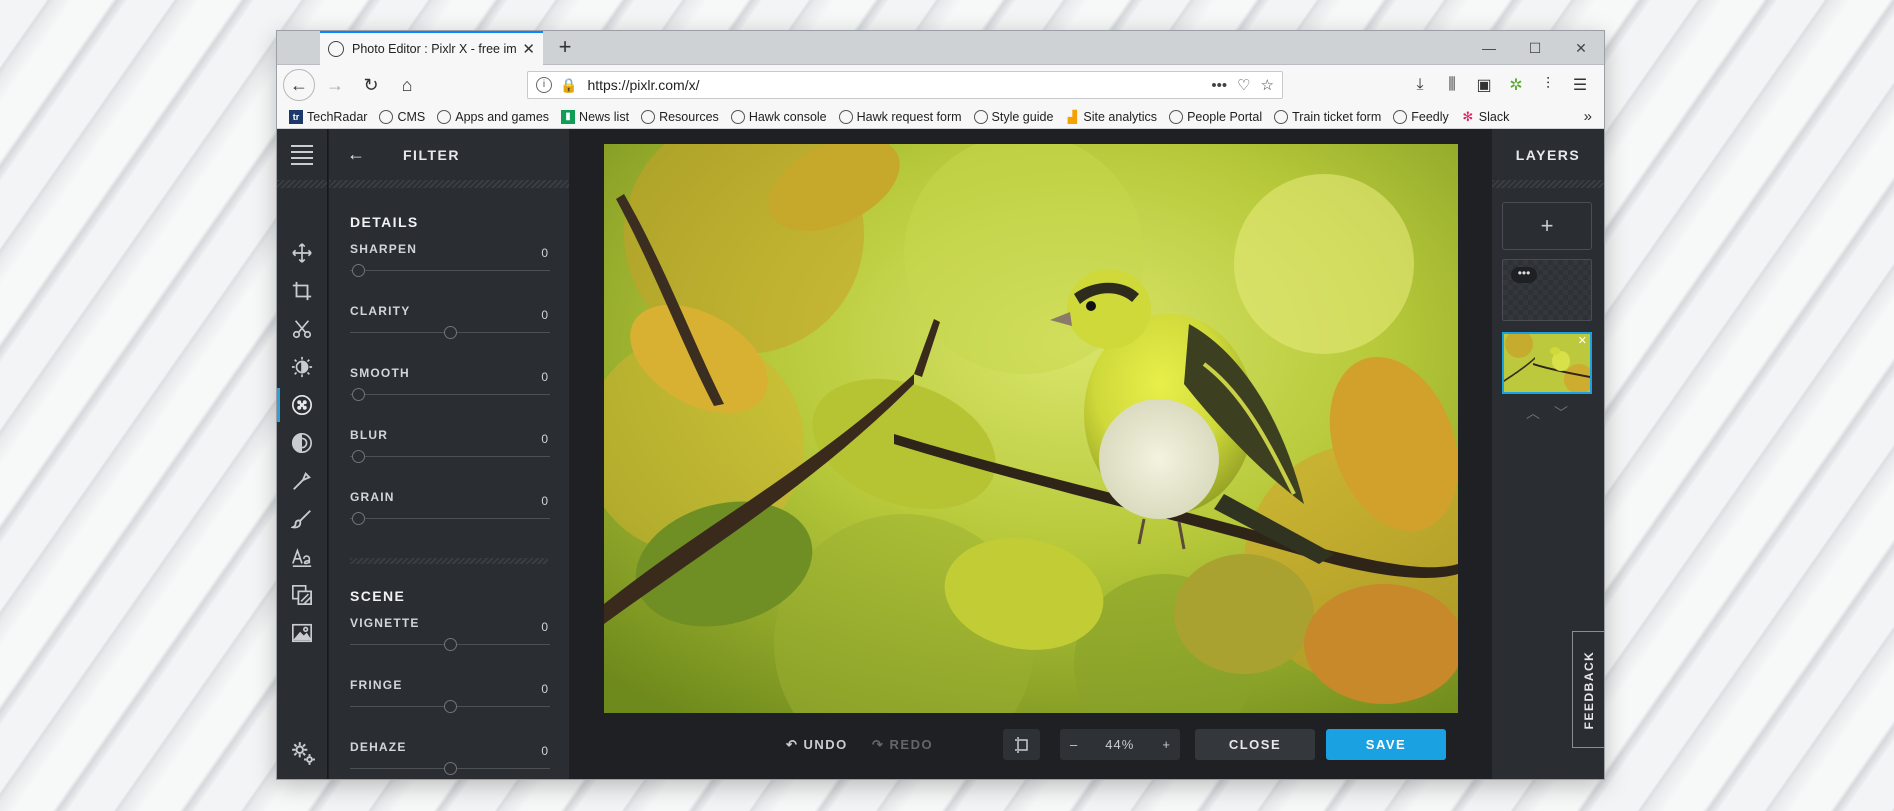 This screenshot has height=811, width=1894. What do you see at coordinates (378, 747) in the screenshot?
I see `slider-label: DEHAZE` at bounding box center [378, 747].